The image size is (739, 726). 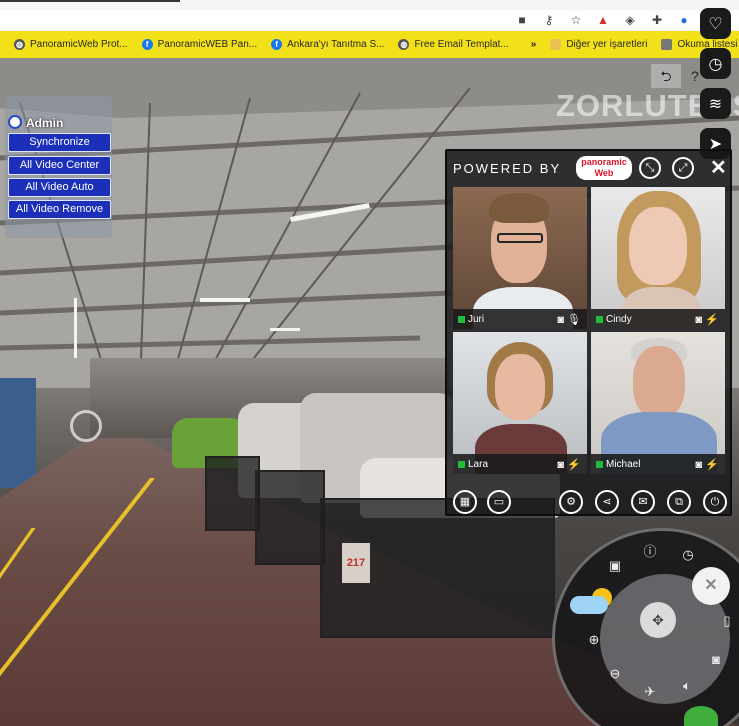 What do you see at coordinates (588, 501) in the screenshot?
I see `video-panel-toolbar: ▦ ▭ ⚙ ⋖ ✉ ⧉ ⏻` at bounding box center [588, 501].